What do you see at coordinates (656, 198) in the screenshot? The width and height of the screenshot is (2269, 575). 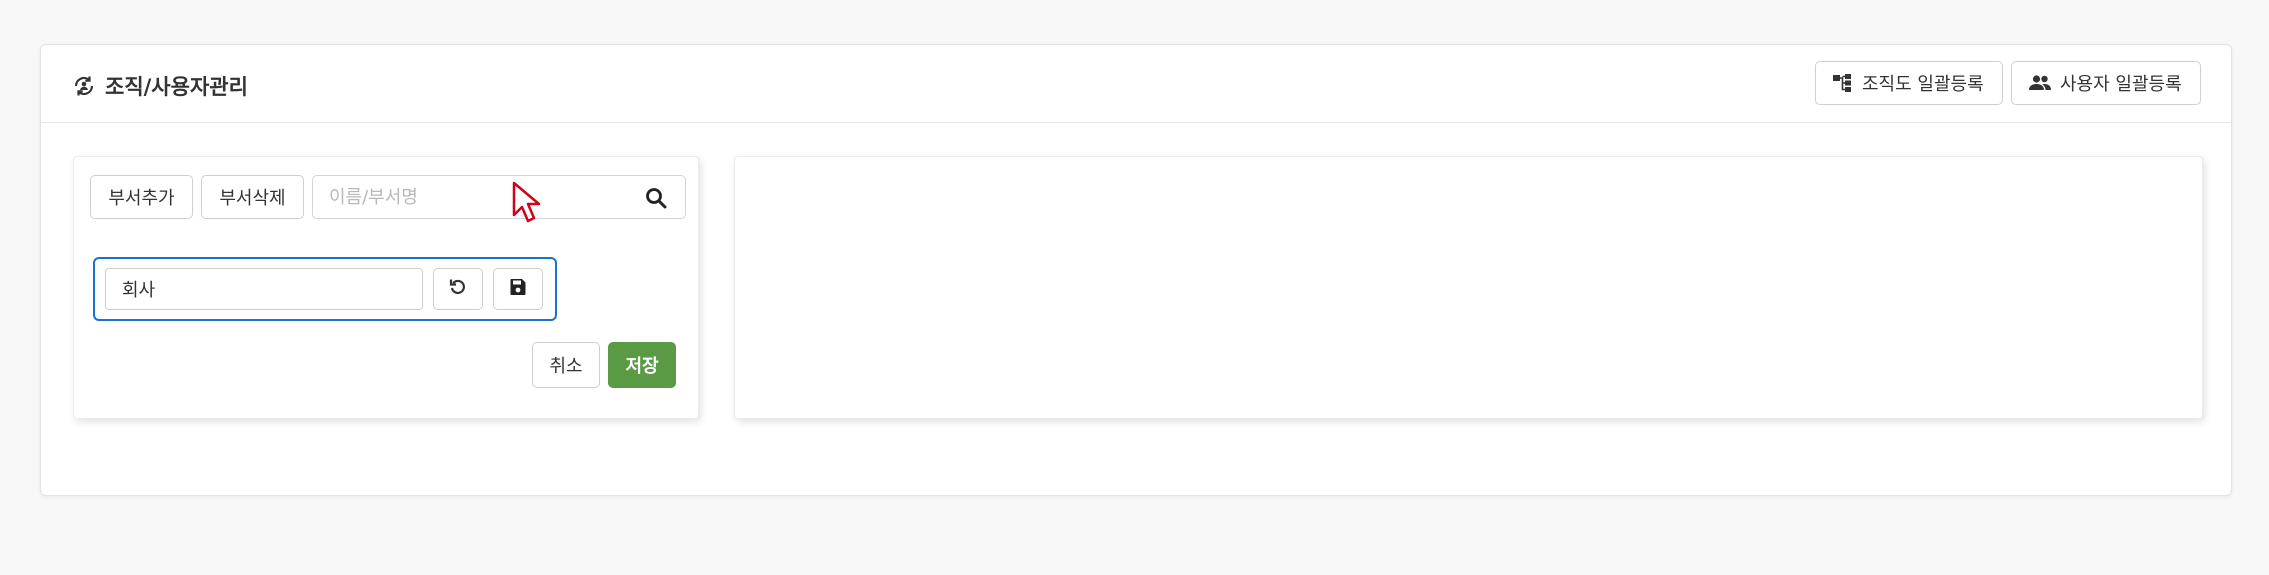 I see `search-icon` at bounding box center [656, 198].